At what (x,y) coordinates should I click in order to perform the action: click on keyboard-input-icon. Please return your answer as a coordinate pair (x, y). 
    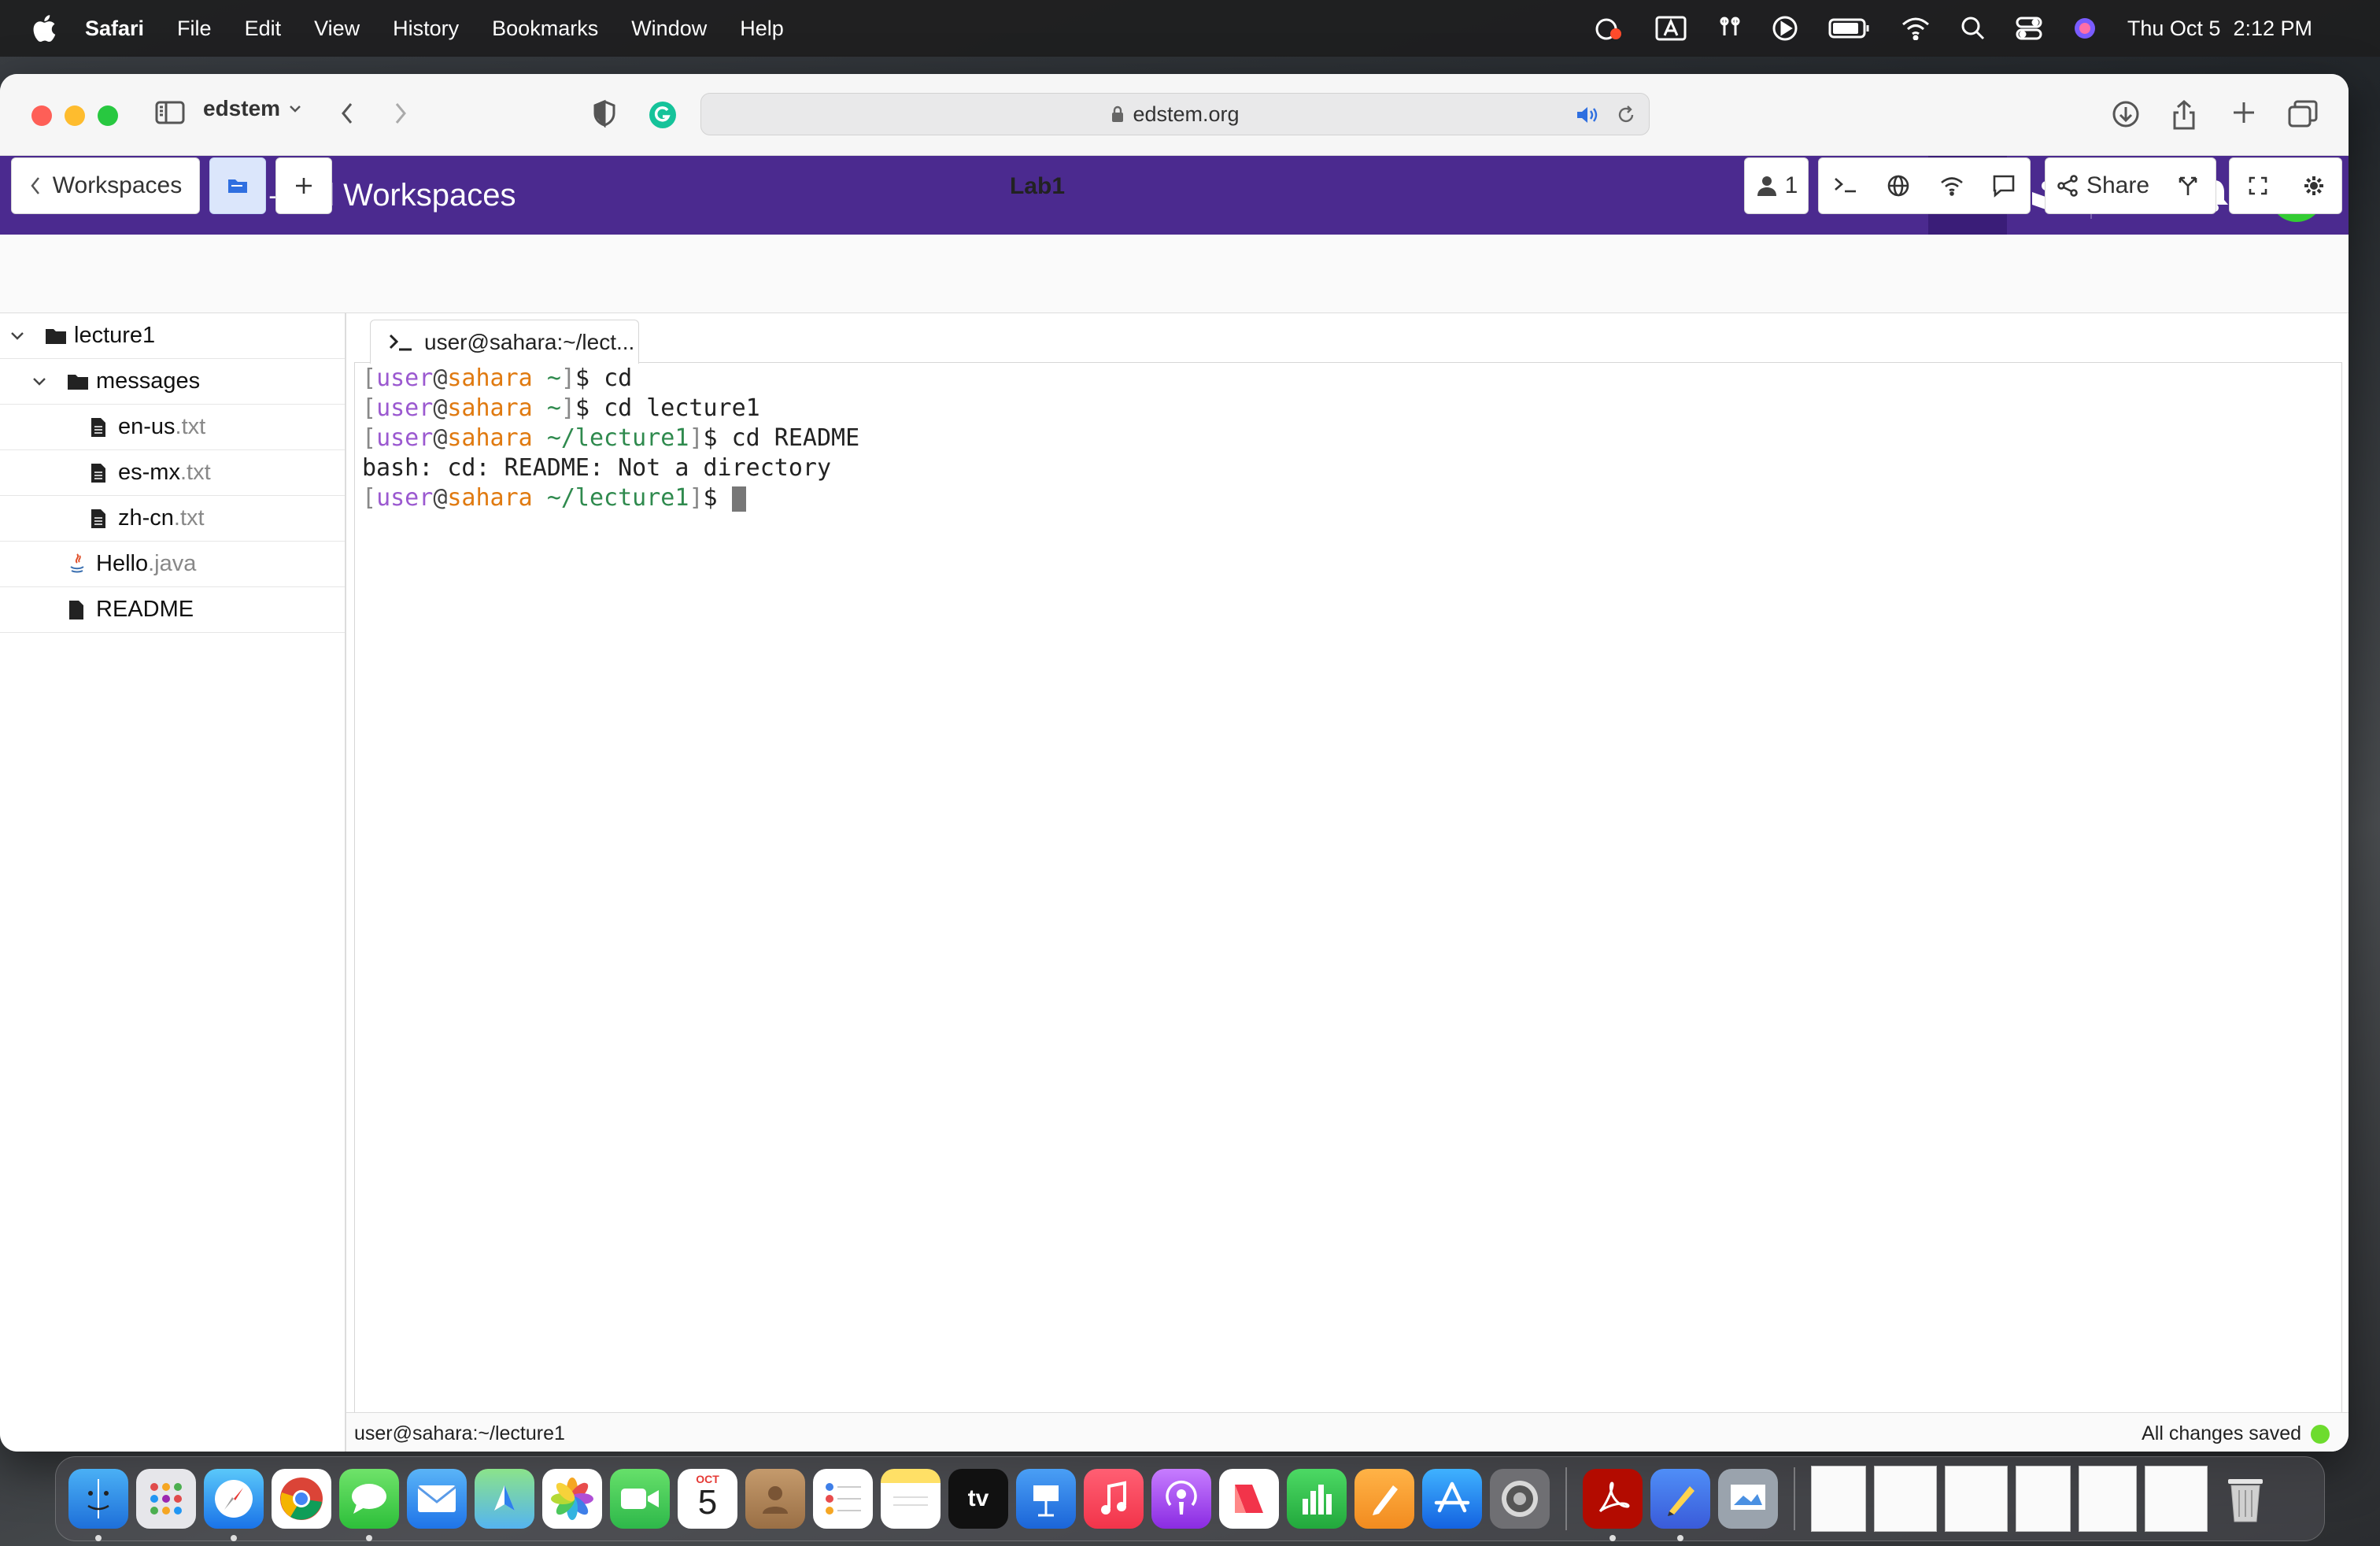
    Looking at the image, I should click on (1671, 28).